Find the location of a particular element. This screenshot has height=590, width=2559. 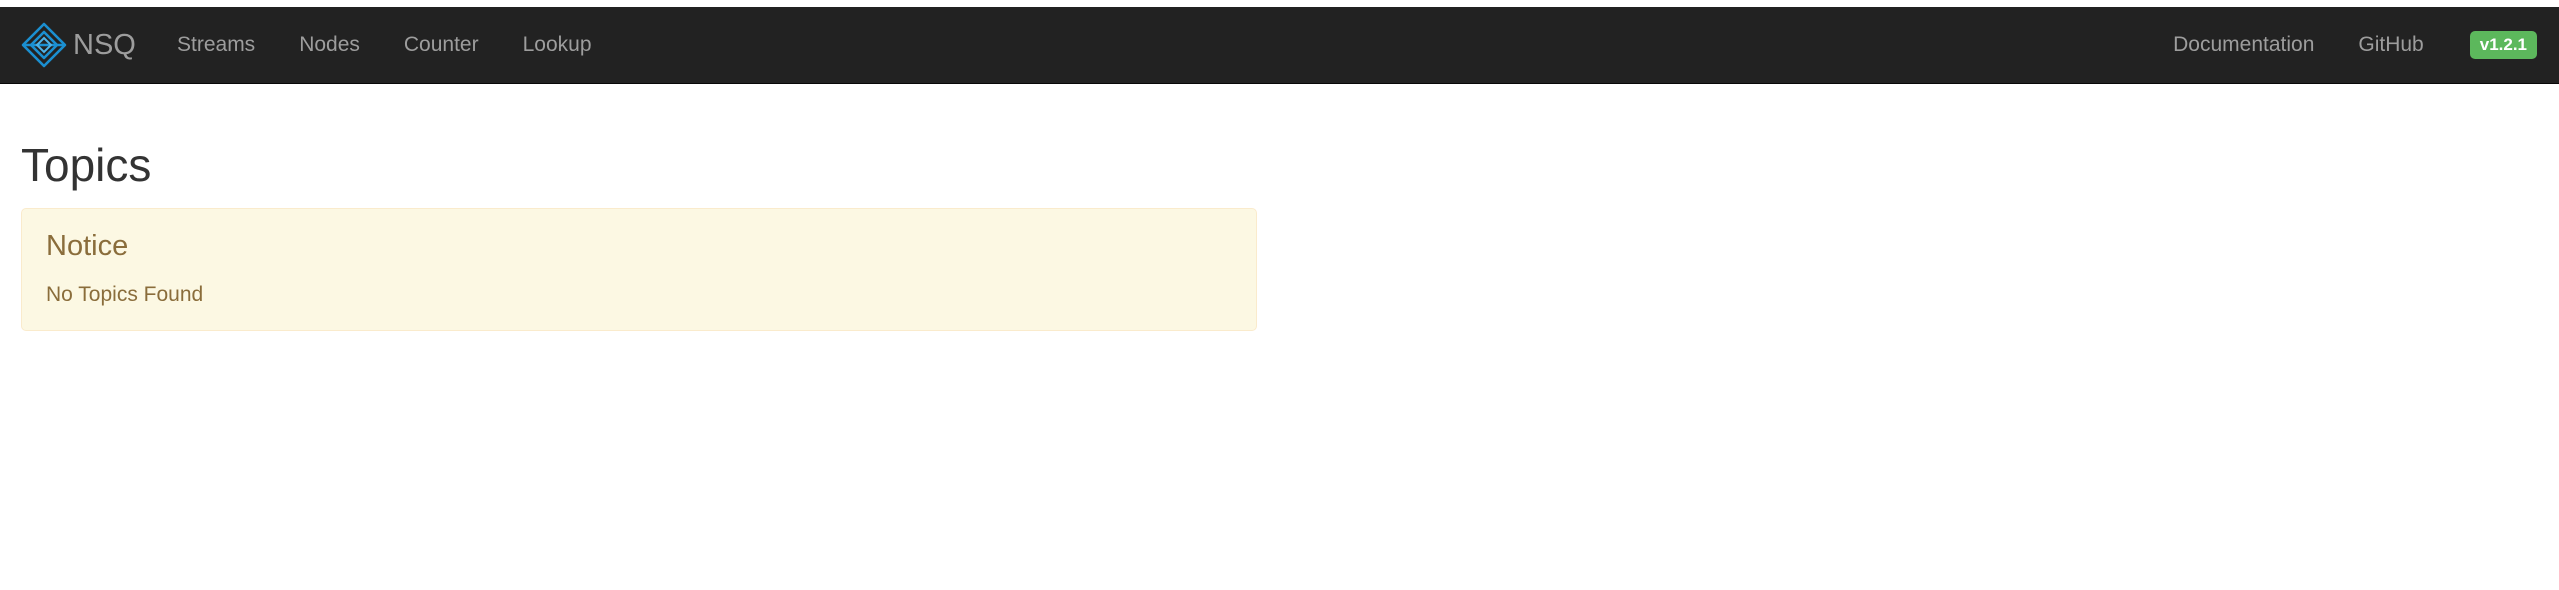

notice-alert: Notice No Topics Found is located at coordinates (639, 269).